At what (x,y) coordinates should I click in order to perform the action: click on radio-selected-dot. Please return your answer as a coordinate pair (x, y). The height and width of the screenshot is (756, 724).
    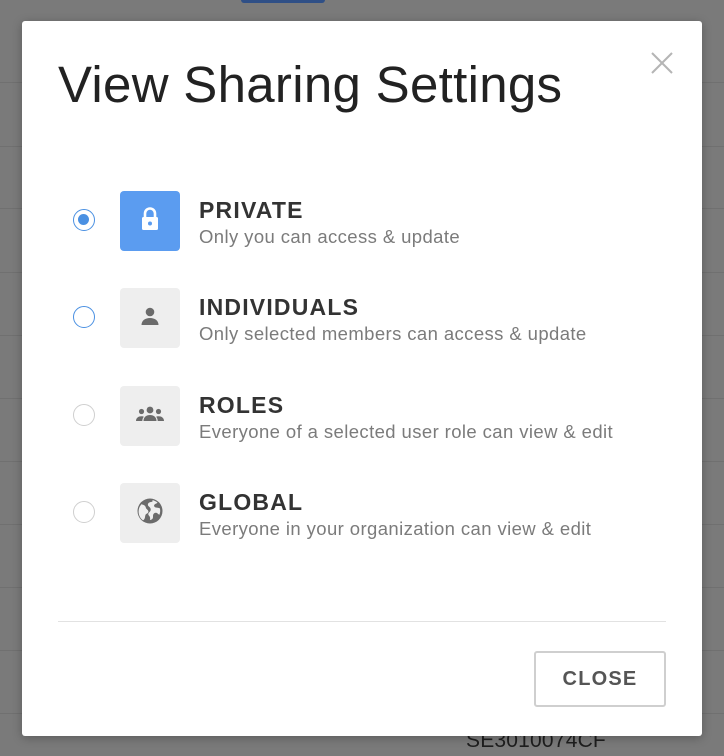
    Looking at the image, I should click on (83, 219).